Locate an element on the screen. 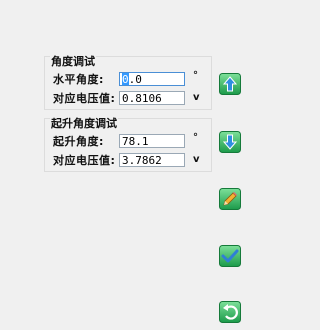 The image size is (320, 330). degree-unit-2: ° is located at coordinates (195, 137).